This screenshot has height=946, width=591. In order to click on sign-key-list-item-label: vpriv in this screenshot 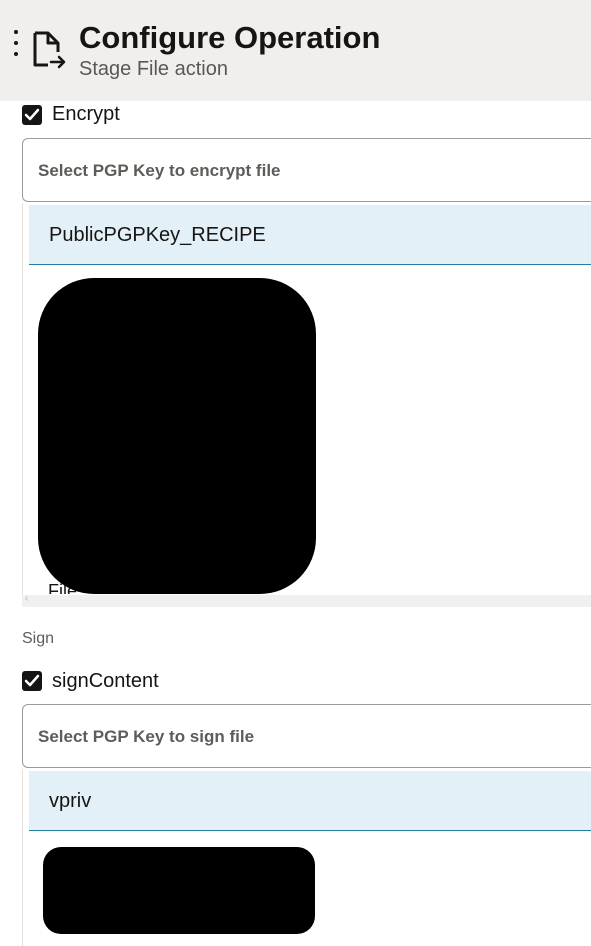, I will do `click(70, 801)`.